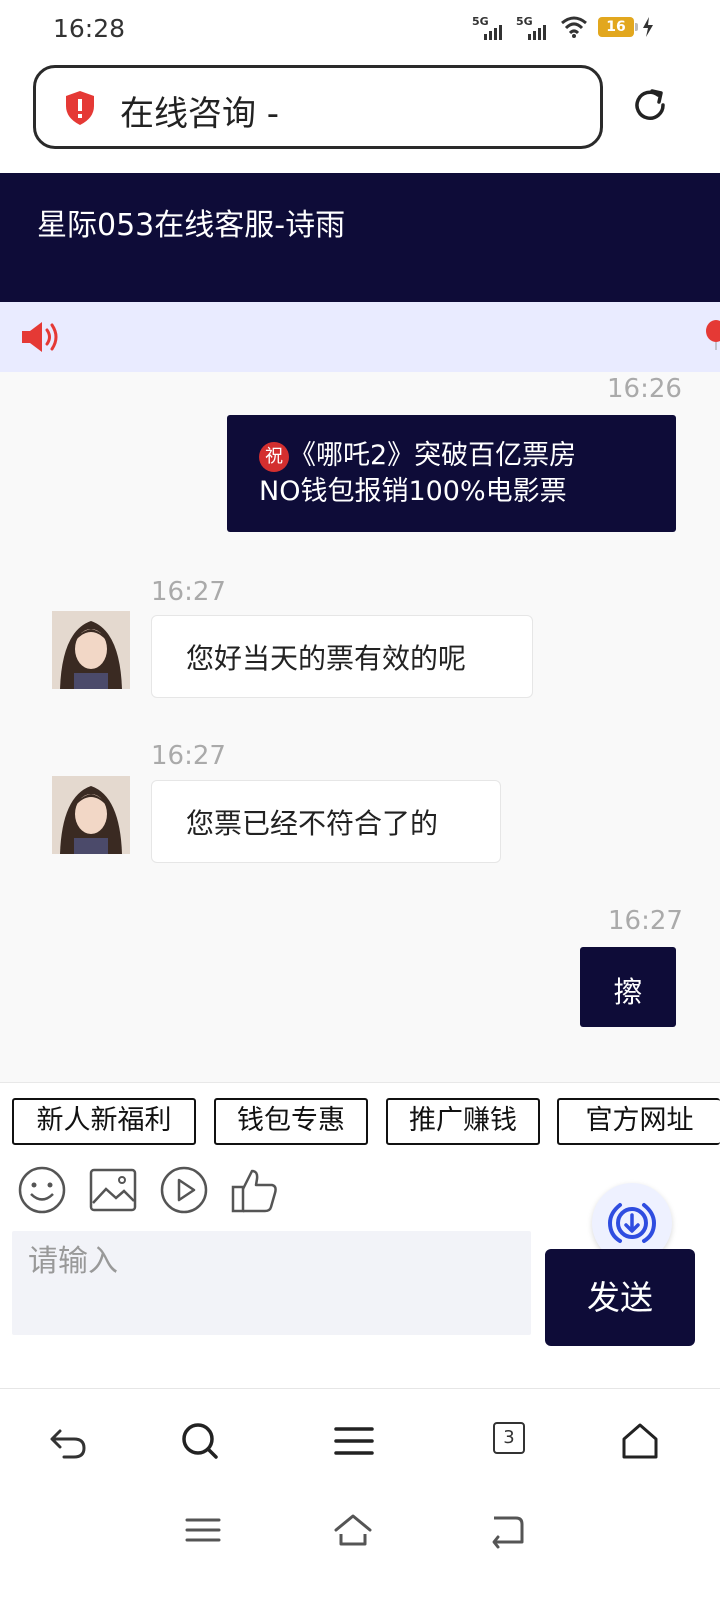 The width and height of the screenshot is (720, 1600). I want to click on chat-title: 星际053在线客服-诗雨, so click(191, 225).